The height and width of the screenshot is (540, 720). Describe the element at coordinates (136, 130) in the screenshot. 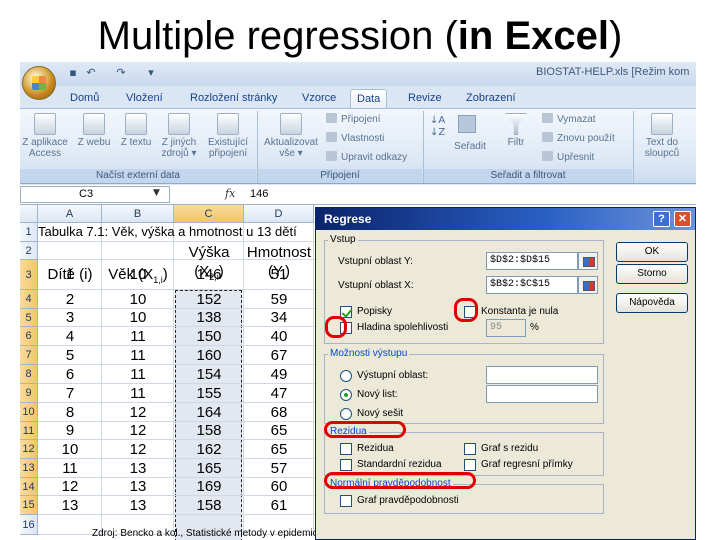

I see `from-text-button: Z textu` at that location.